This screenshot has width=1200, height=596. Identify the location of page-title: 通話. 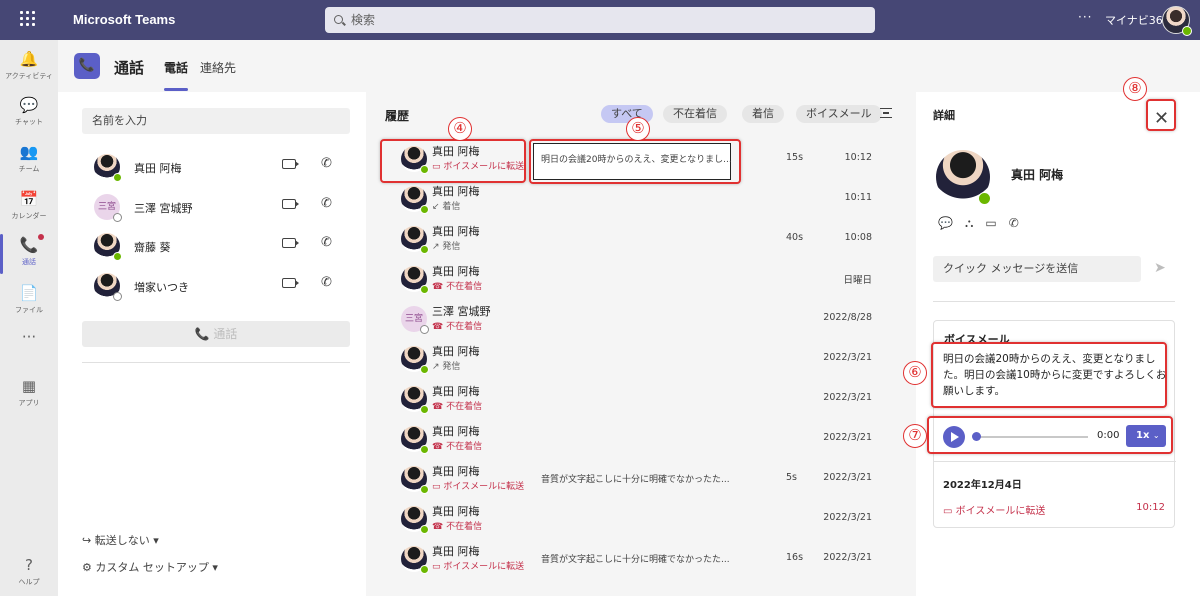
(129, 68).